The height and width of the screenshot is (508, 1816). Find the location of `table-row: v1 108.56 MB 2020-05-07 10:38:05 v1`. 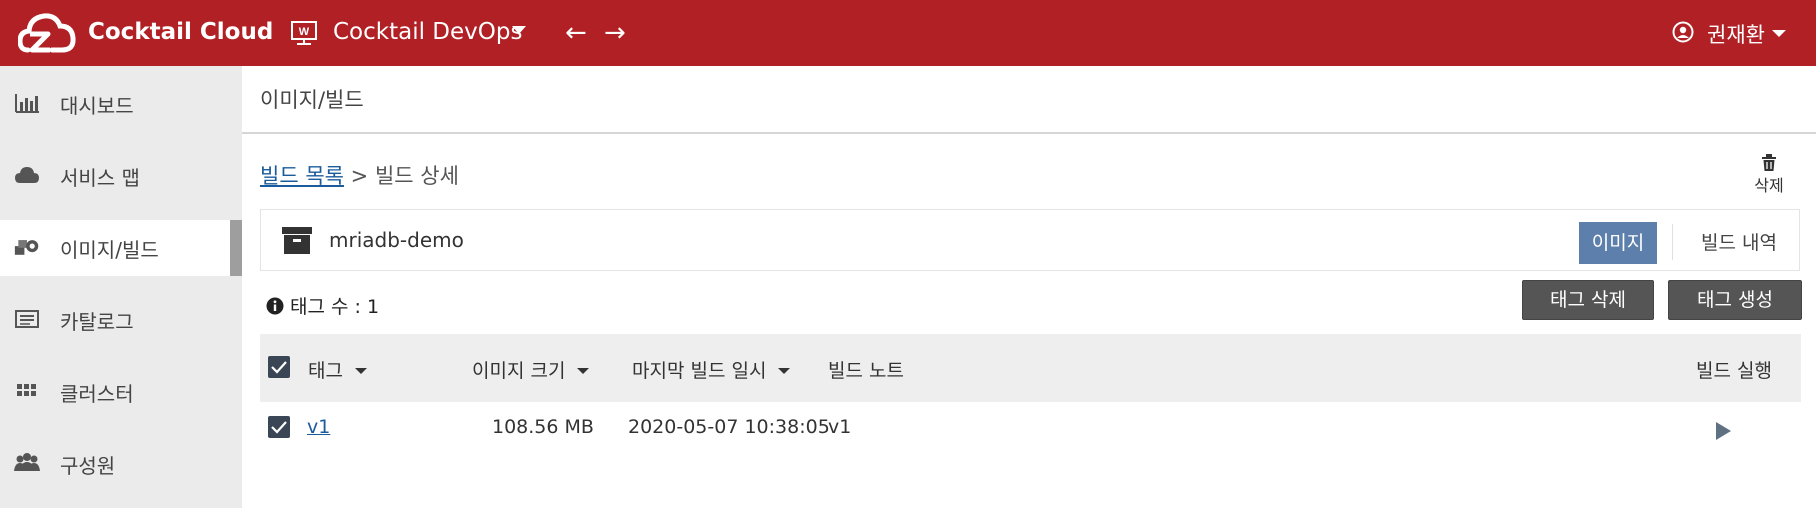

table-row: v1 108.56 MB 2020-05-07 10:38:05 v1 is located at coordinates (1030, 428).